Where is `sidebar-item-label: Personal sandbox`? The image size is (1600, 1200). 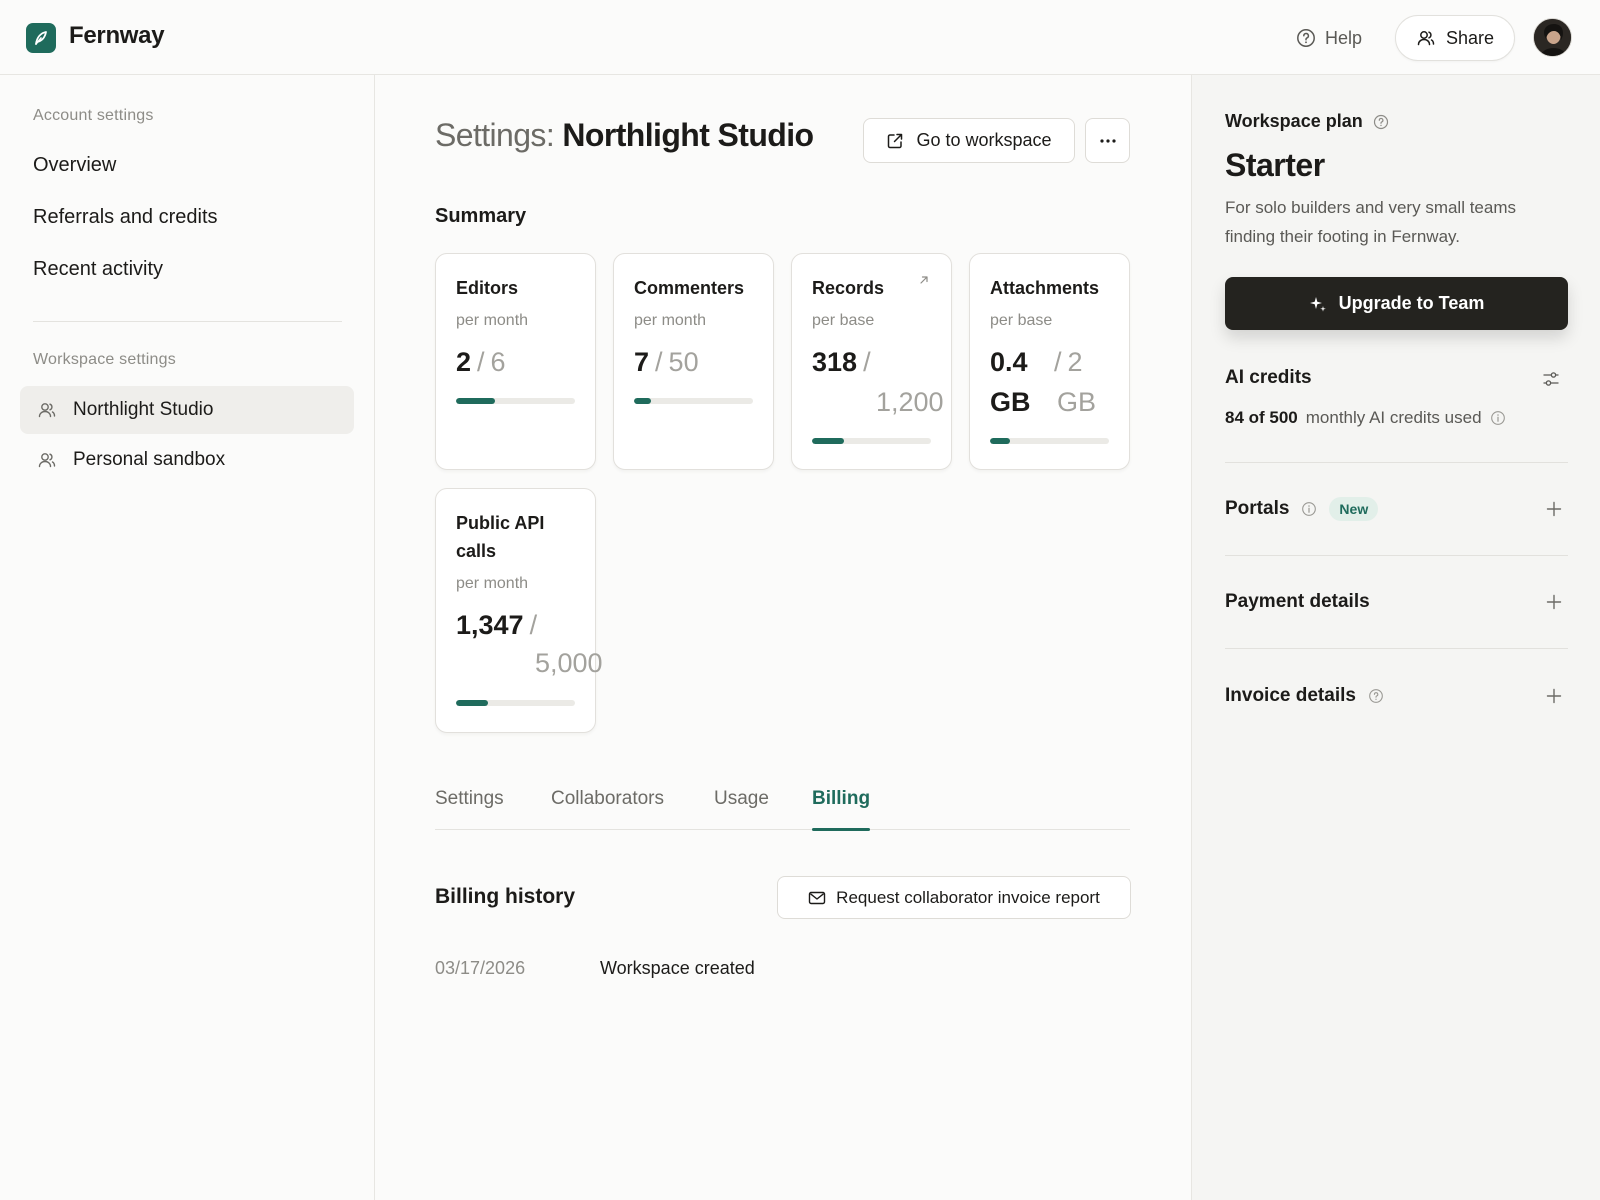
sidebar-item-label: Personal sandbox is located at coordinates (149, 459).